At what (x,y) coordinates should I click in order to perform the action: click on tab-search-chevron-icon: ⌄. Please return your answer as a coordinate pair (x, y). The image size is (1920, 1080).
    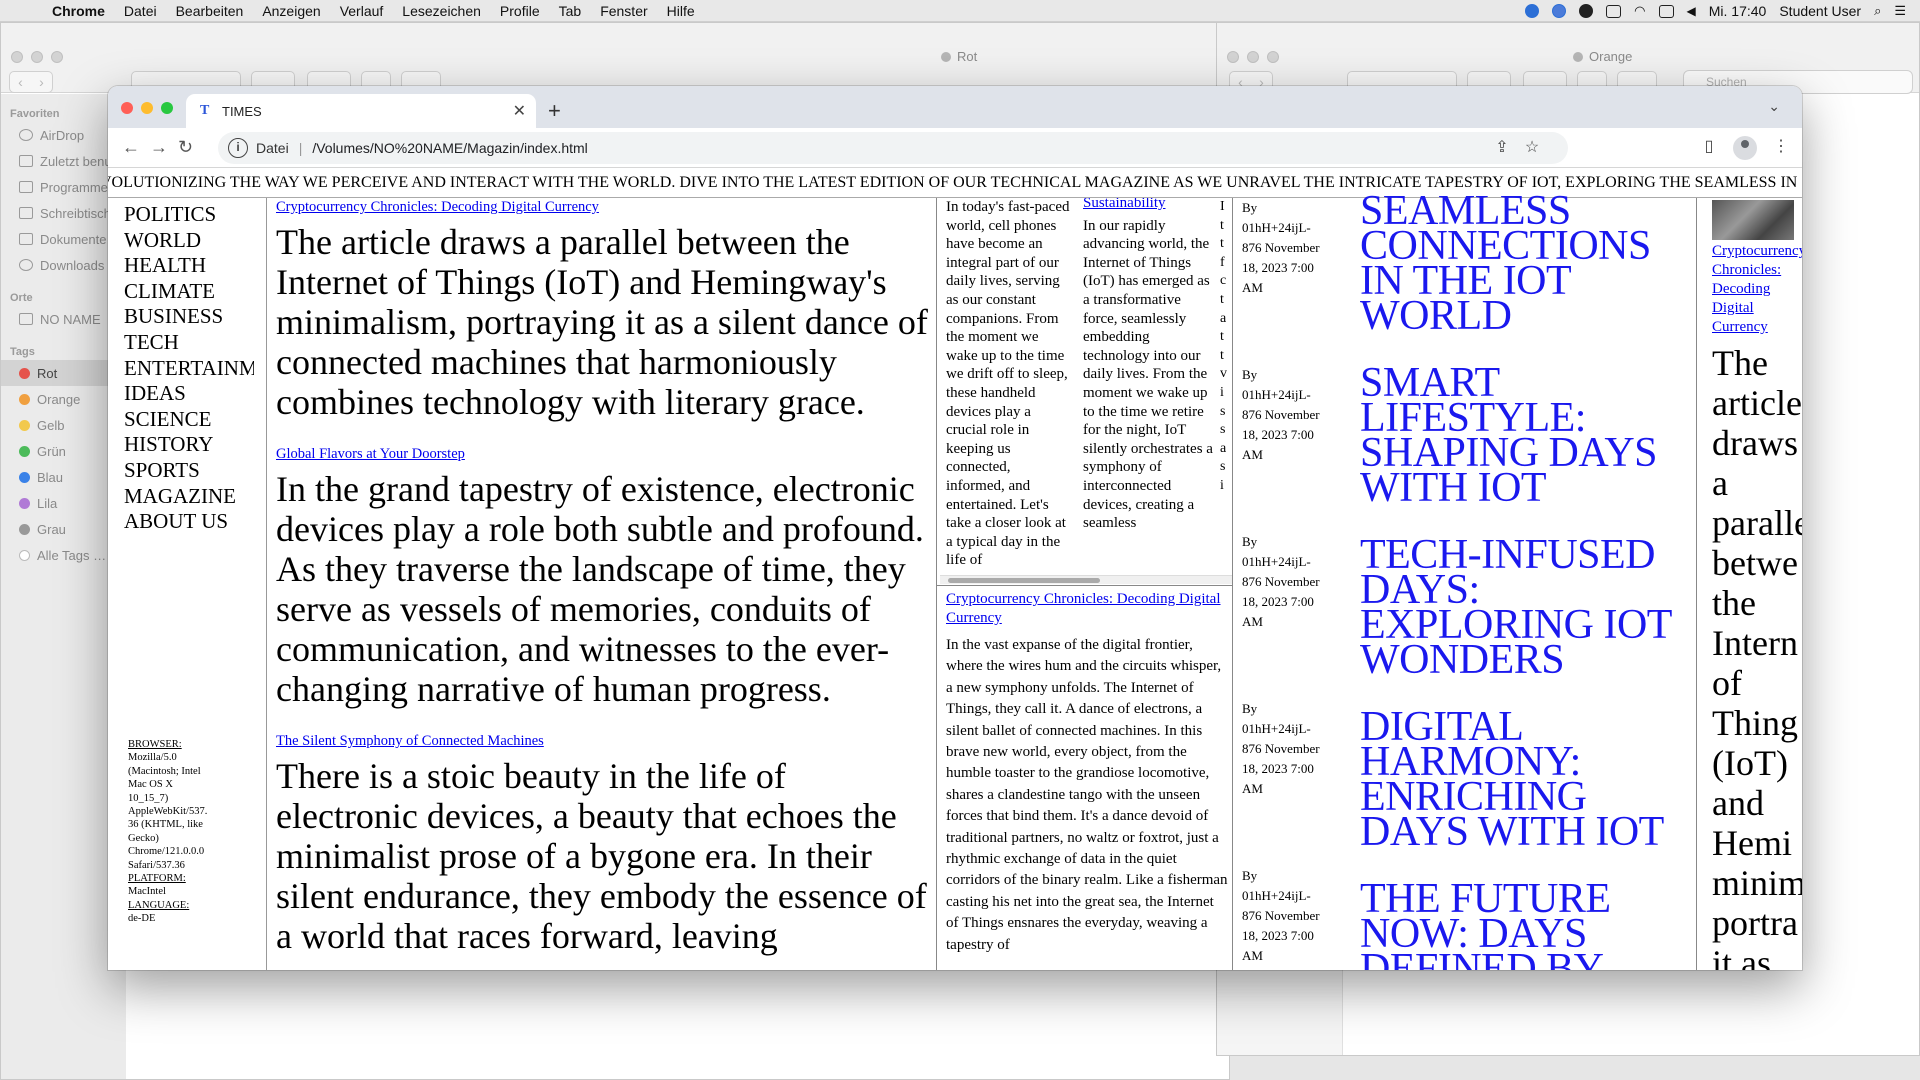
    Looking at the image, I should click on (1774, 106).